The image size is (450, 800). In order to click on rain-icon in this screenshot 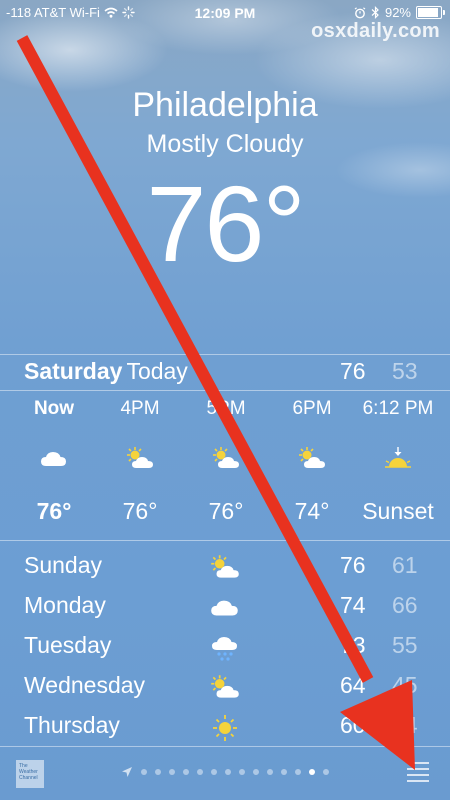, I will do `click(225, 648)`.